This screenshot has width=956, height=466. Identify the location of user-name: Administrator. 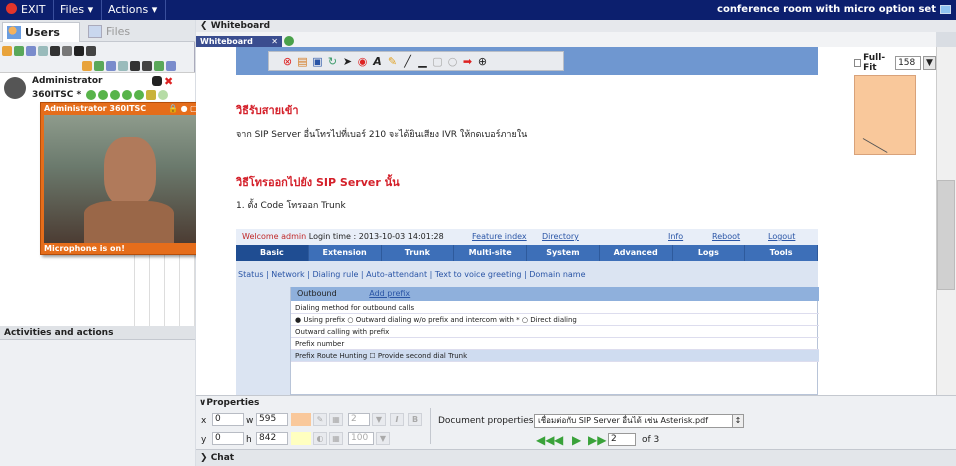
(67, 81).